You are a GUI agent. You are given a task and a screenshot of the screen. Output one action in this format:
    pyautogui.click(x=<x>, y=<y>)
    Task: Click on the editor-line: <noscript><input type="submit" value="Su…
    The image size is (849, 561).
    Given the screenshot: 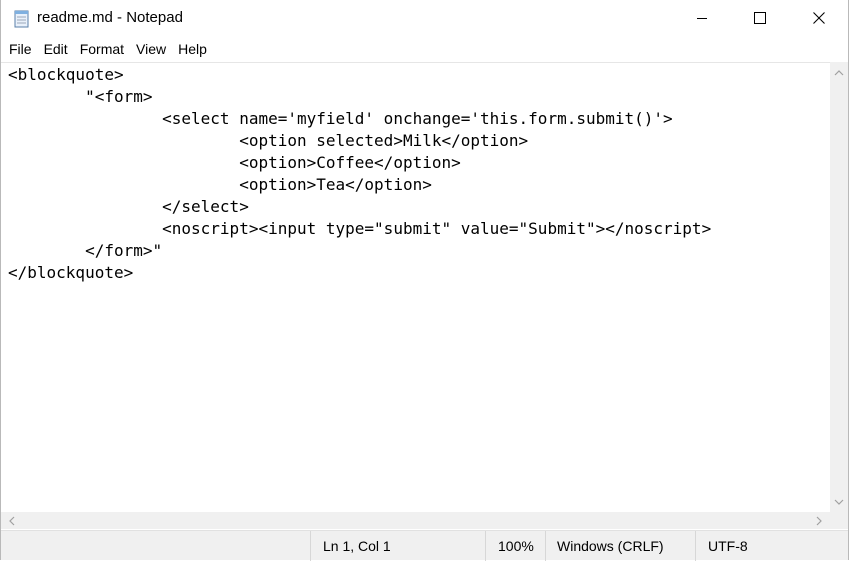 What is the action you would take?
    pyautogui.click(x=360, y=228)
    